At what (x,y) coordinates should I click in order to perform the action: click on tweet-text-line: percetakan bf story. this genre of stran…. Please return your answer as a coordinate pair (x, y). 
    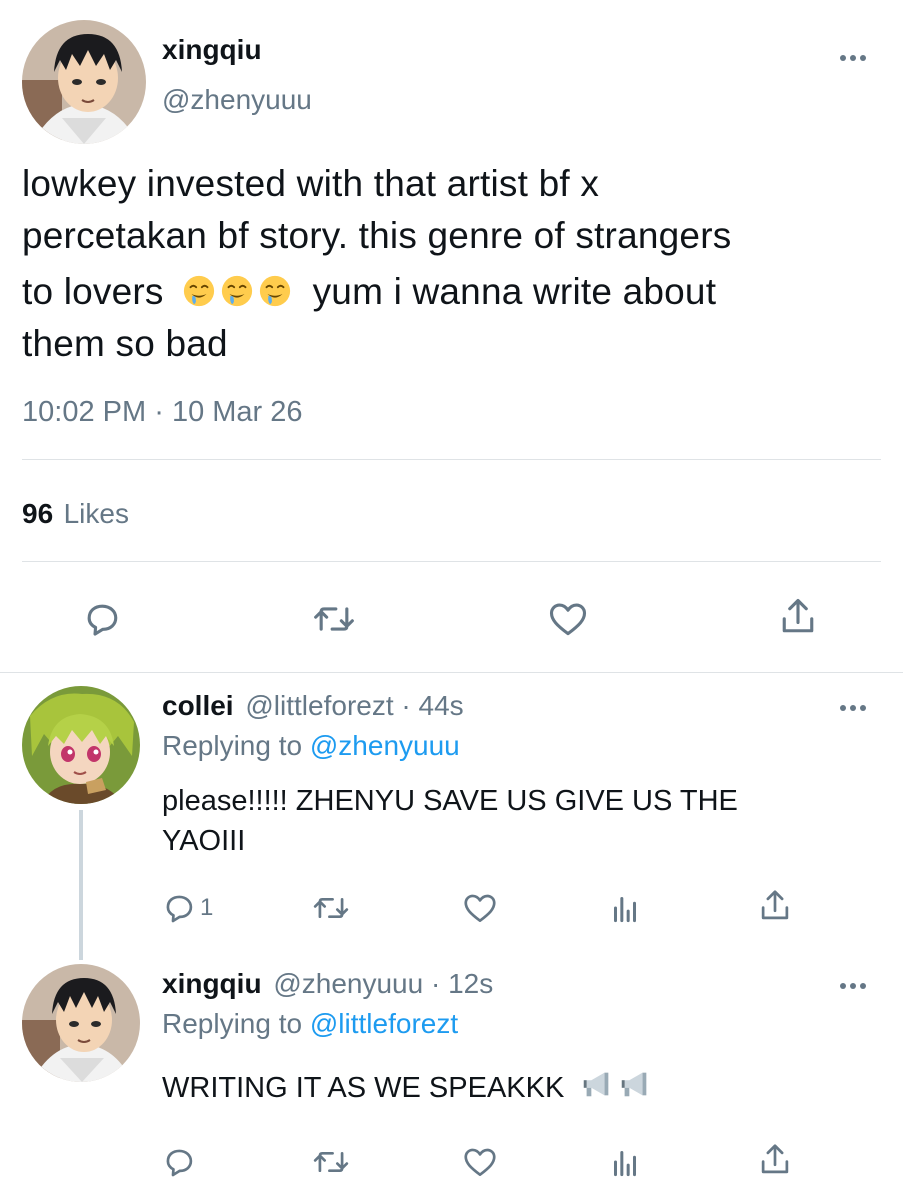
    Looking at the image, I should click on (377, 235).